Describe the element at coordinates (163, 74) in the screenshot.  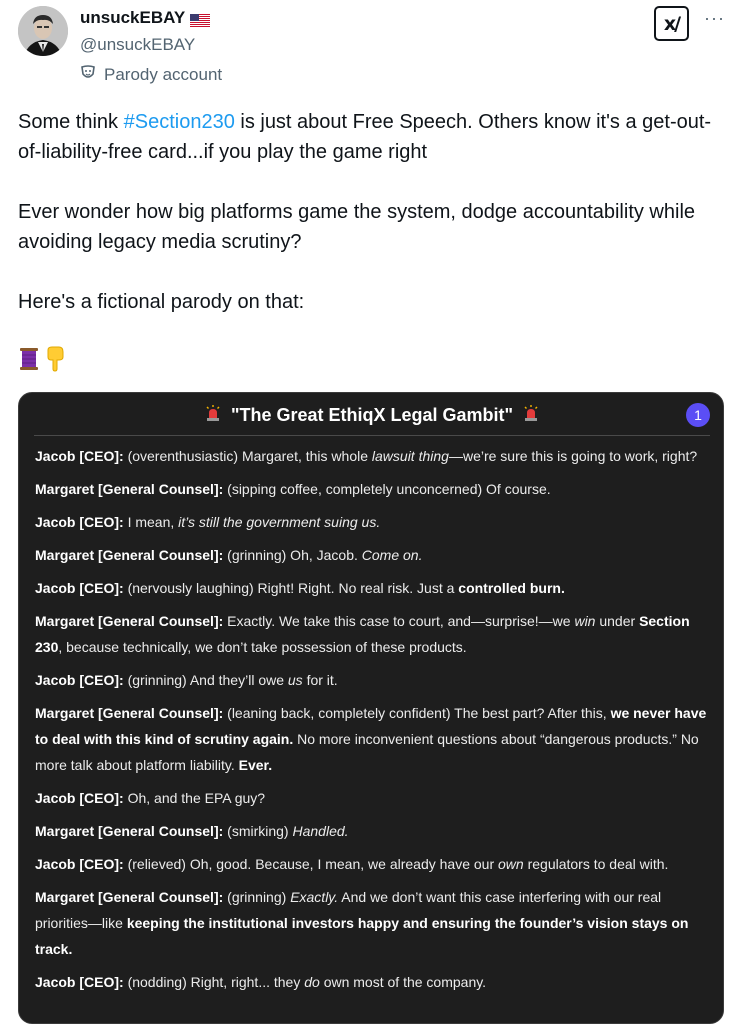
I see `parody-label-text: Parody account` at that location.